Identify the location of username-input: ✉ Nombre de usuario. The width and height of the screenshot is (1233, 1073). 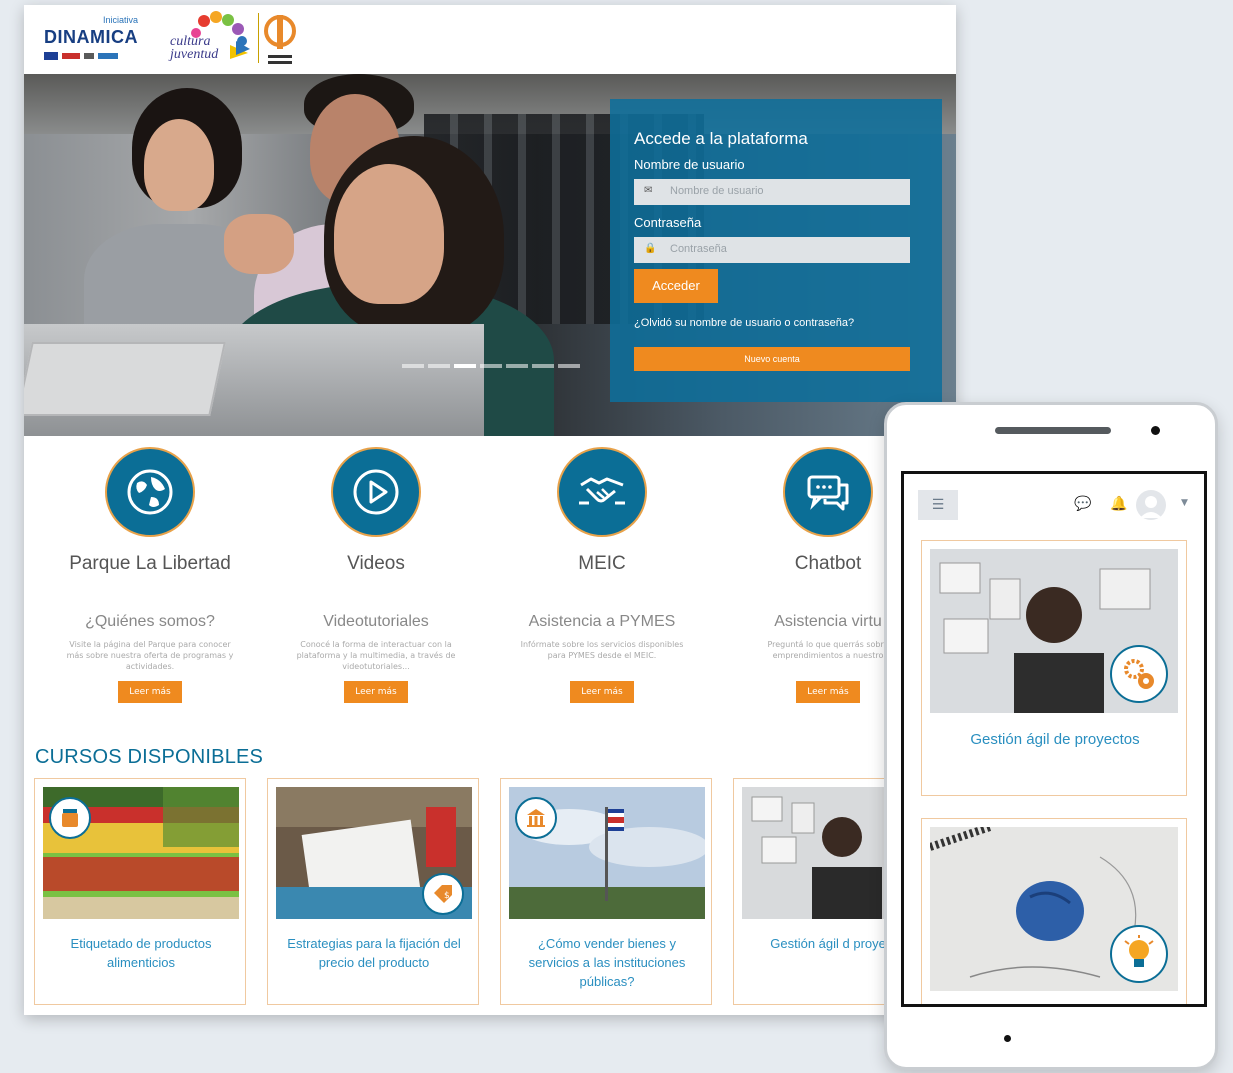
(772, 192).